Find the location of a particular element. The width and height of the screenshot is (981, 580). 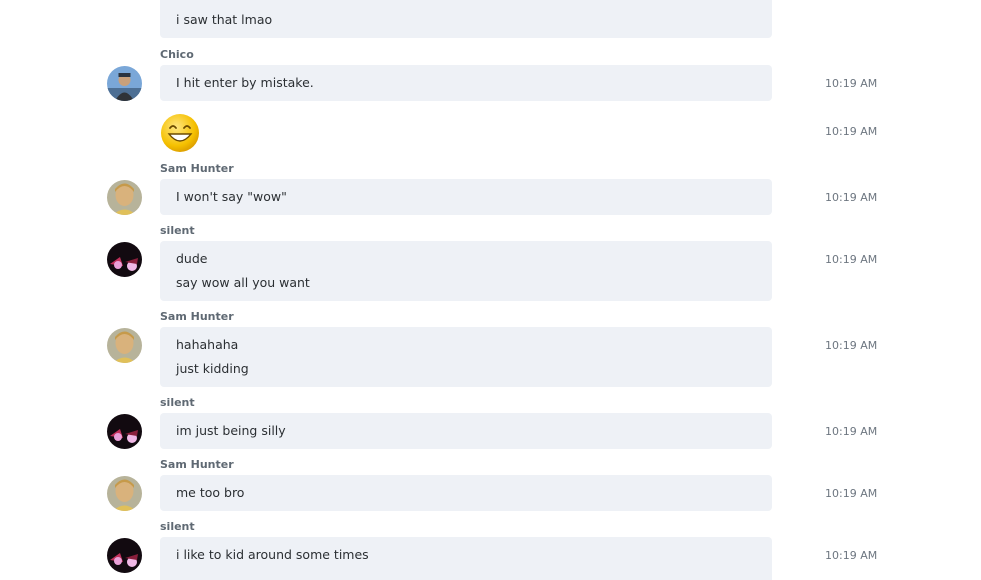

message-bubble: I won't say "wow" is located at coordinates (466, 197).